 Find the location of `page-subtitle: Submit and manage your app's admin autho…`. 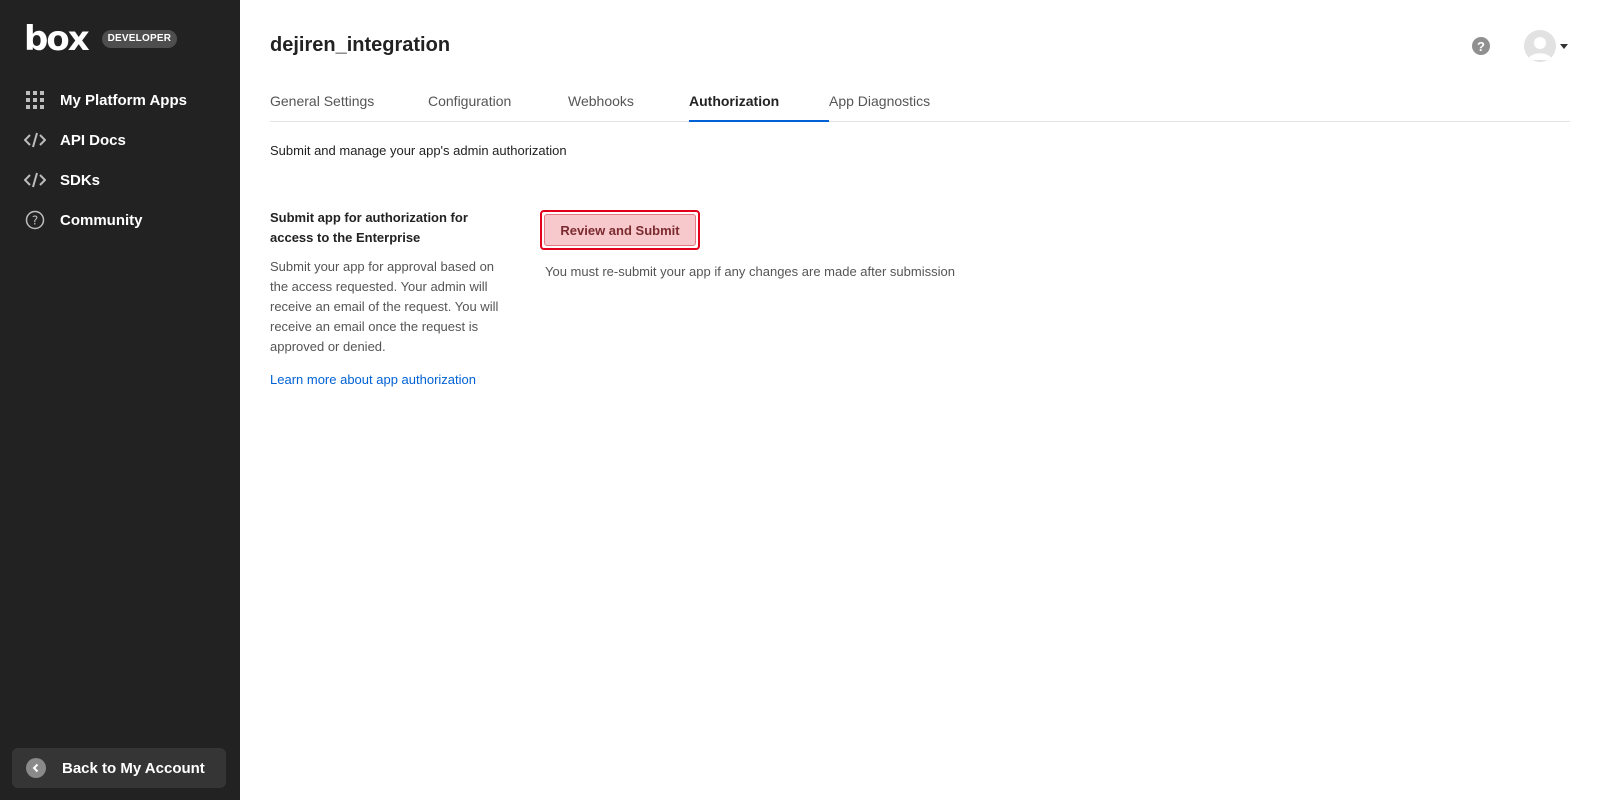

page-subtitle: Submit and manage your app's admin autho… is located at coordinates (418, 150).